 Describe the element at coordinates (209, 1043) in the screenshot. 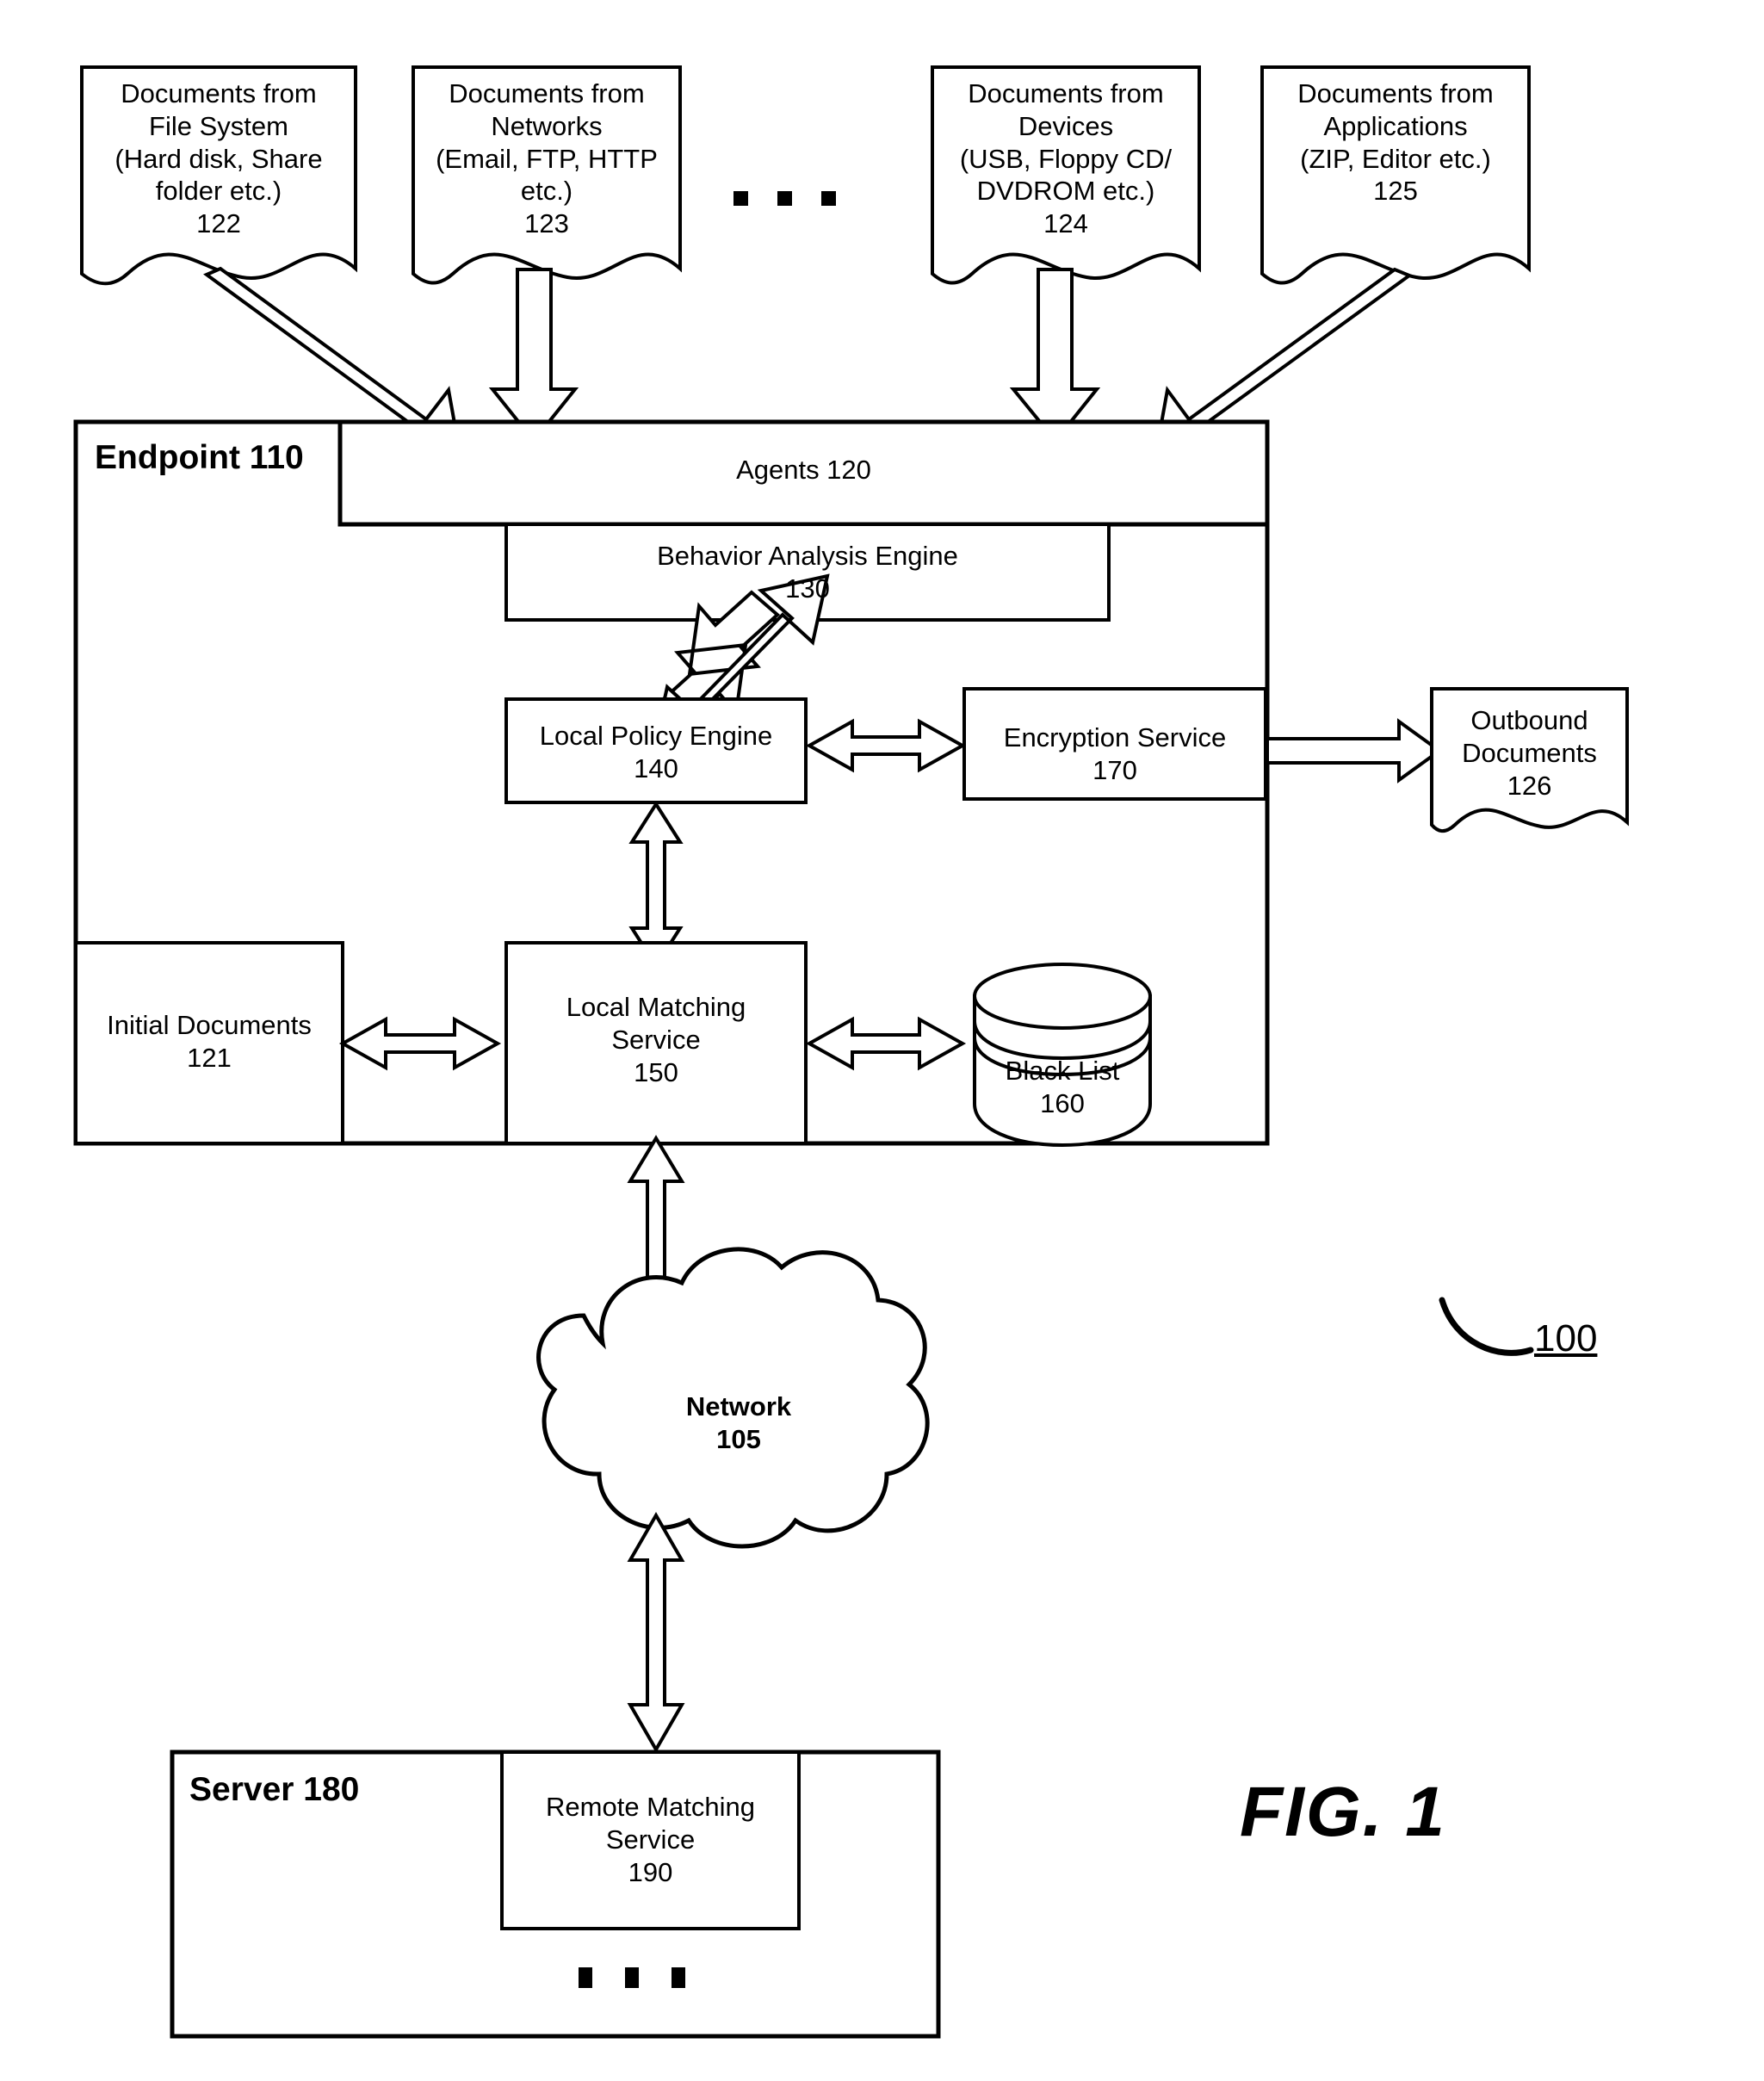

I see `initial-documents-box` at that location.